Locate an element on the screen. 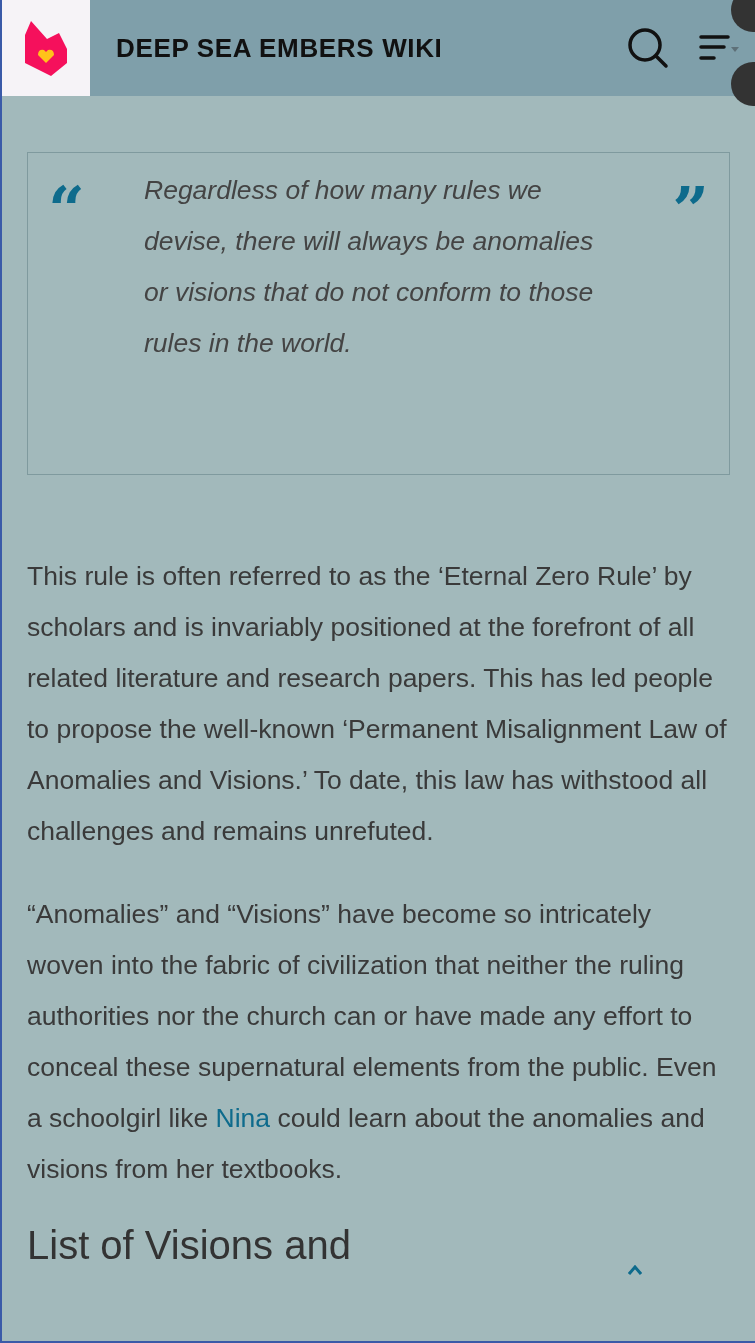 The image size is (755, 1343). logo-tile is located at coordinates (46, 48).